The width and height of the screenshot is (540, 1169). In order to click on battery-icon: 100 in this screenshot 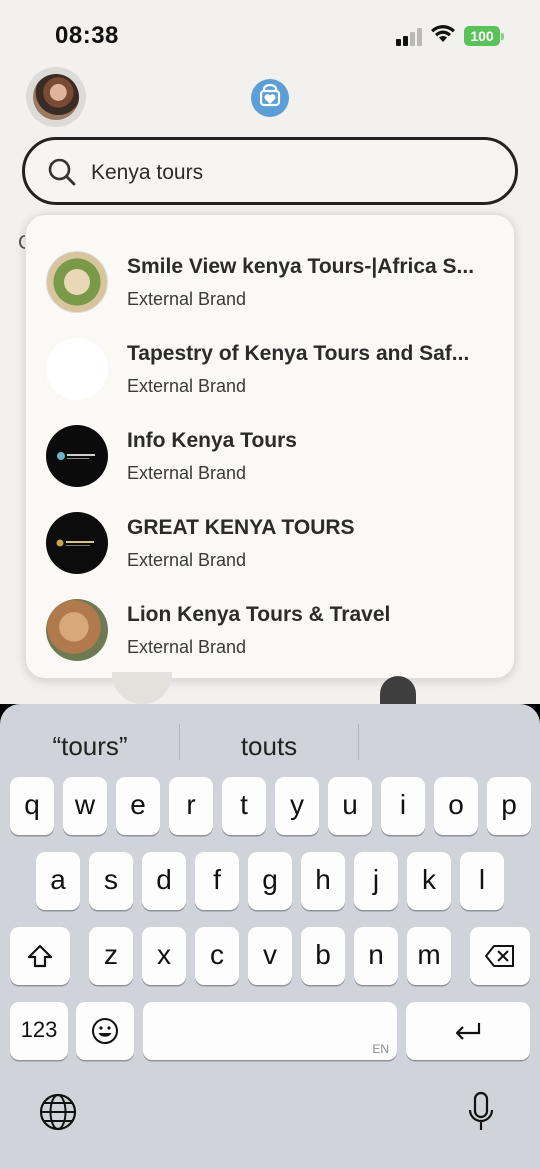, I will do `click(484, 36)`.